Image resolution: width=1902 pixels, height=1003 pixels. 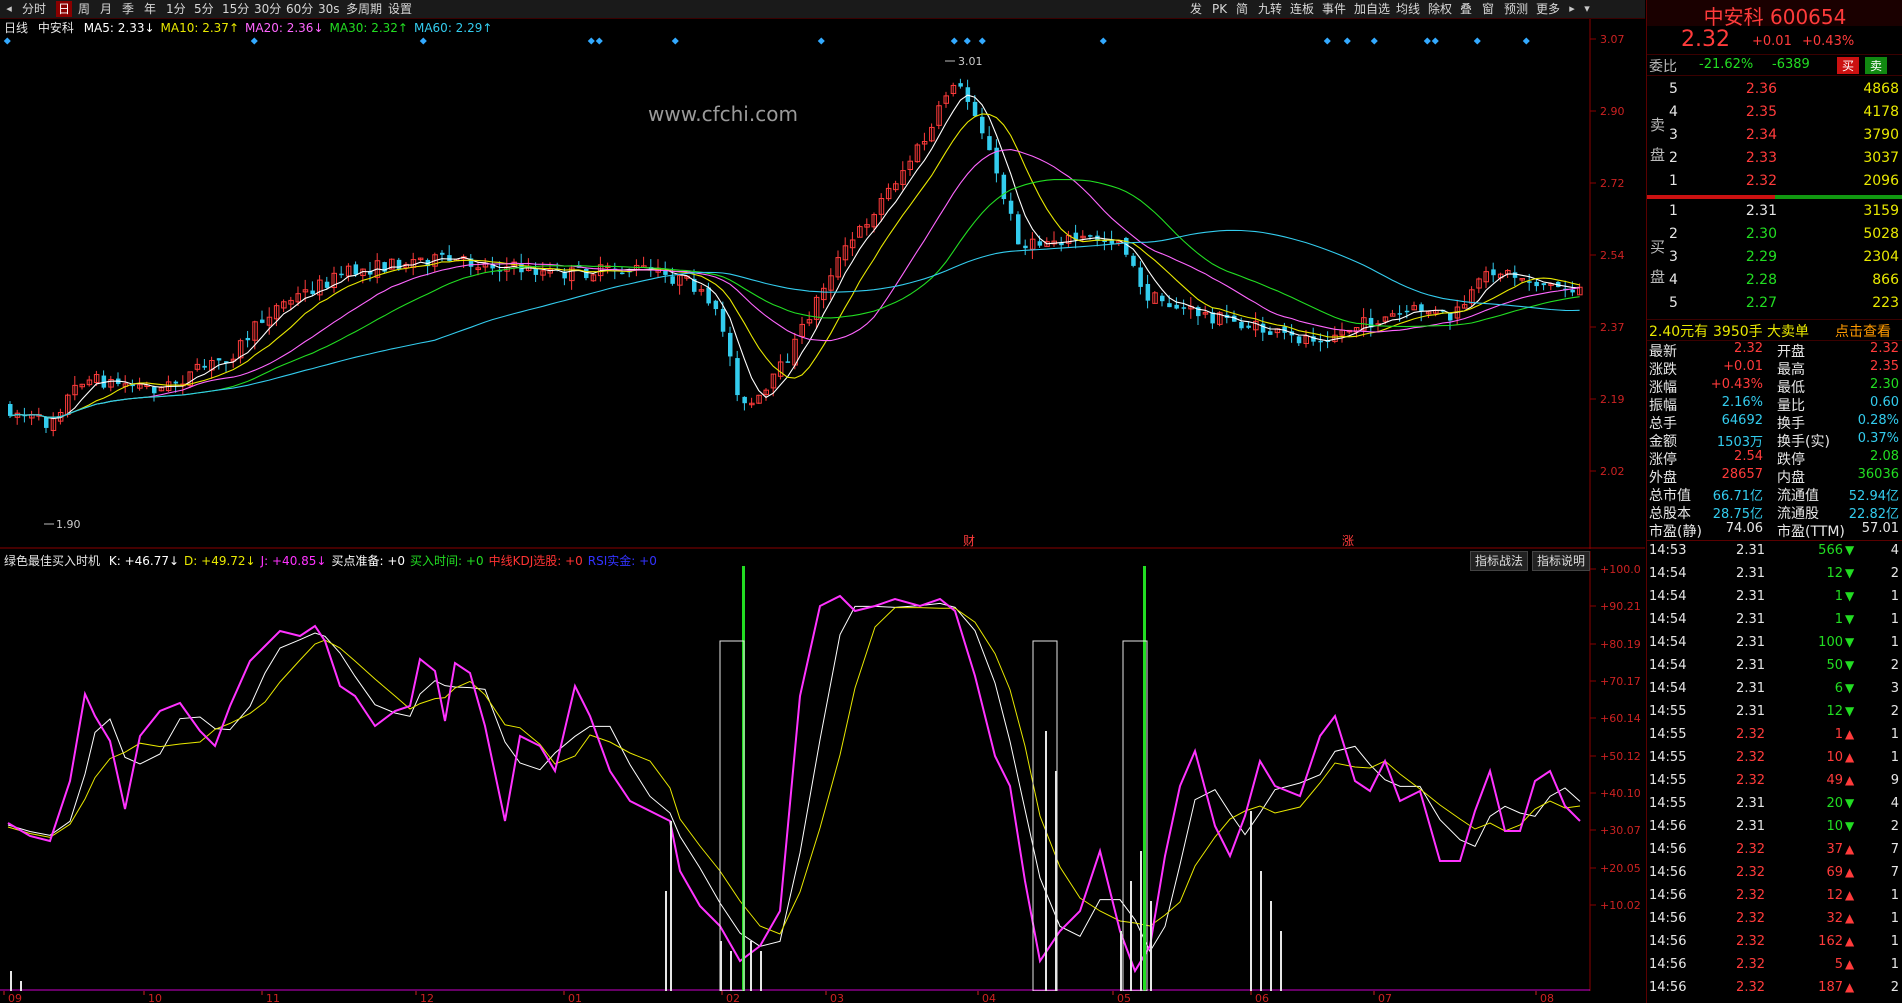 What do you see at coordinates (84, 9) in the screenshot?
I see `period-tab-2: 周` at bounding box center [84, 9].